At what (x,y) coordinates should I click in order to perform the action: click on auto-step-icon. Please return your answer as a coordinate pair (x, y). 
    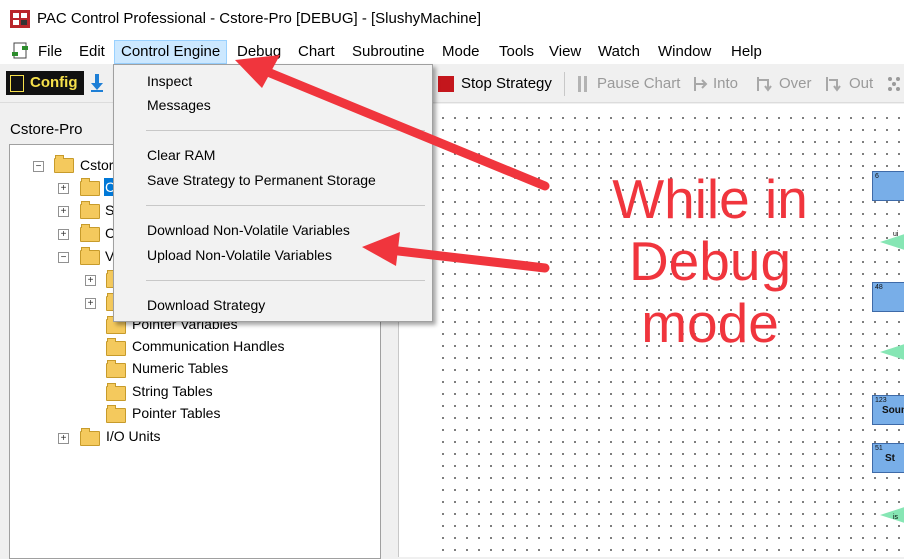
    Looking at the image, I should click on (894, 84).